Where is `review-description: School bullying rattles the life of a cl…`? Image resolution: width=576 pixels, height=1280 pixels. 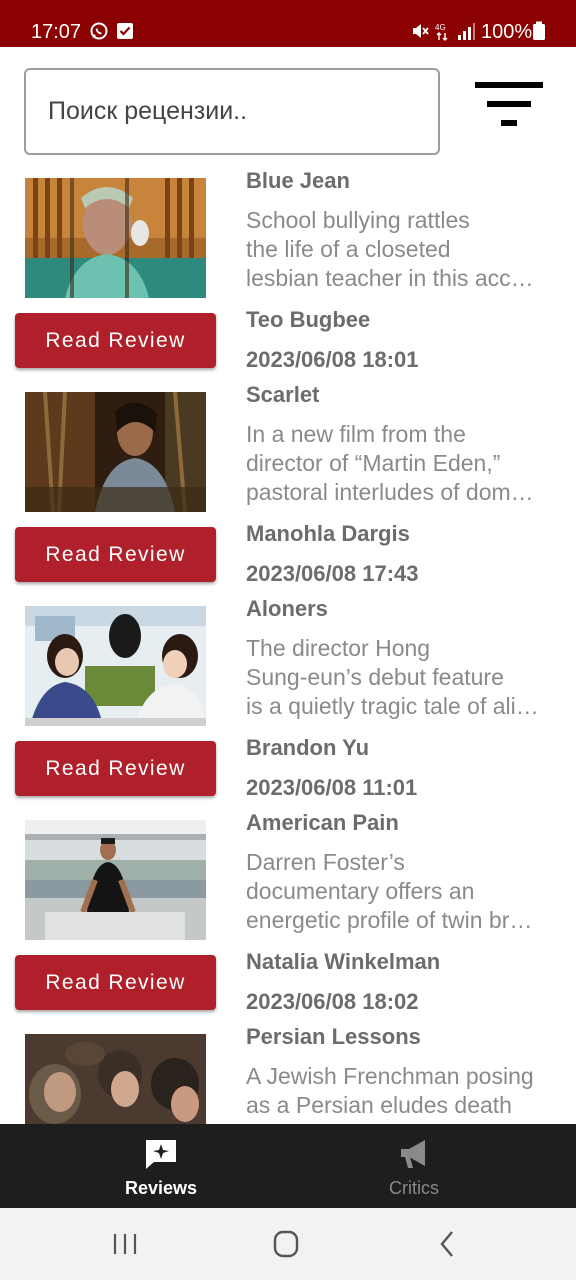
review-description: School bullying rattles the life of a cl… is located at coordinates (390, 249).